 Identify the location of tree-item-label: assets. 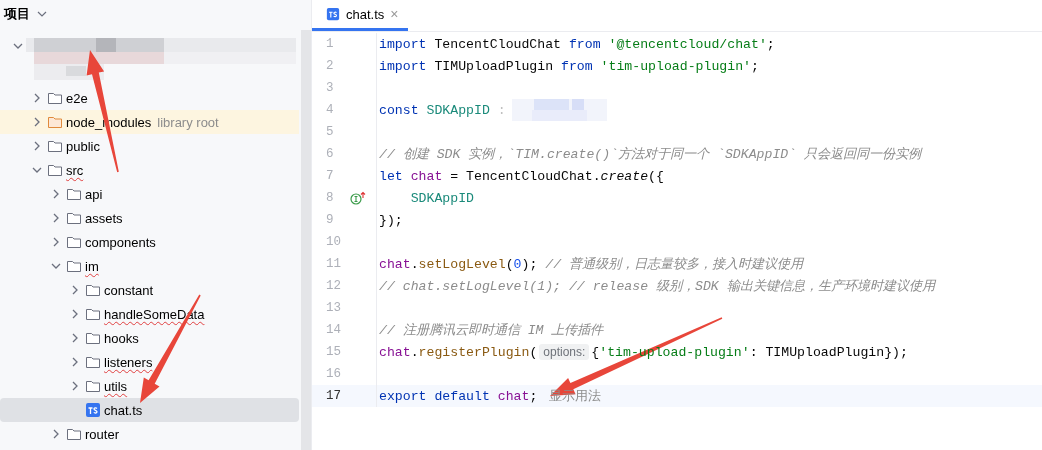
(104, 219).